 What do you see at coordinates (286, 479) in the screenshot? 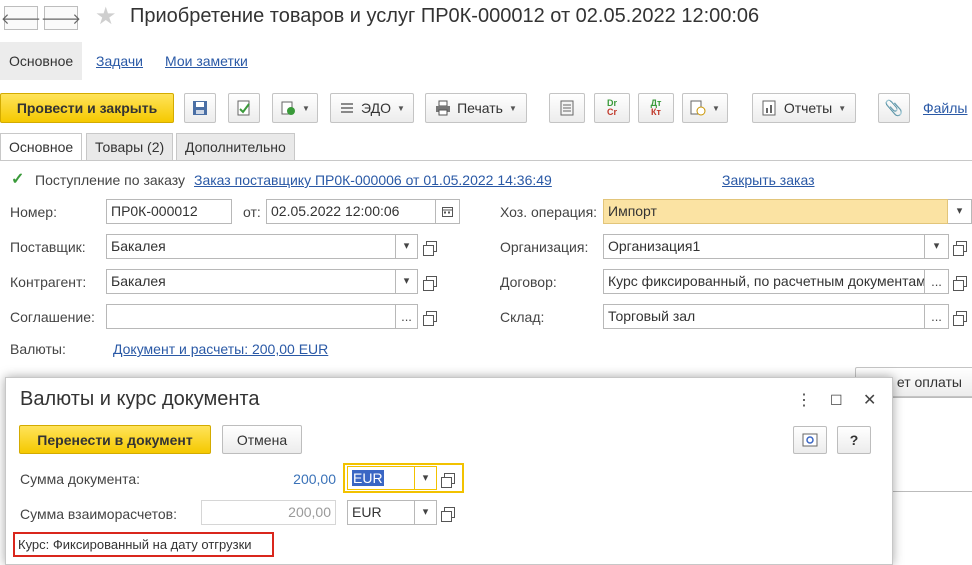
I see `doc-sum-value: 200,00` at bounding box center [286, 479].